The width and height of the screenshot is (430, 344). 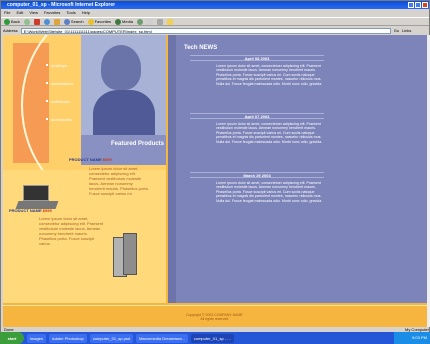 I want to click on menu-favorites: Favorites, so click(x=52, y=13).